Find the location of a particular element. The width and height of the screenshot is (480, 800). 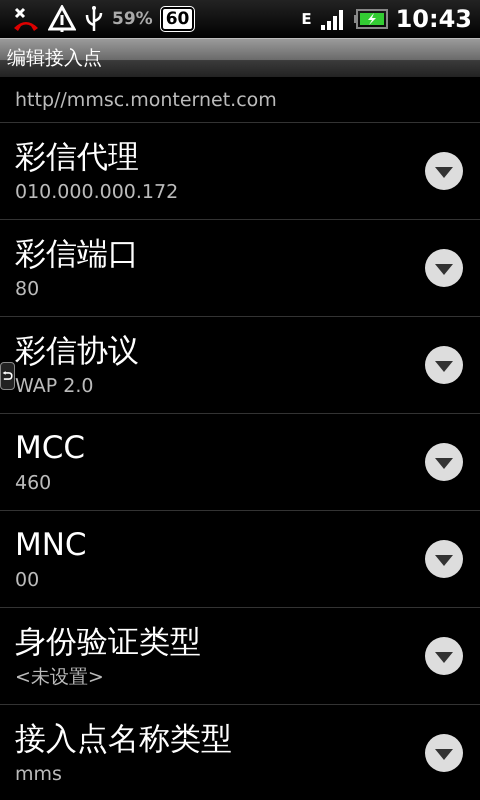

back-icon is located at coordinates (7, 376).